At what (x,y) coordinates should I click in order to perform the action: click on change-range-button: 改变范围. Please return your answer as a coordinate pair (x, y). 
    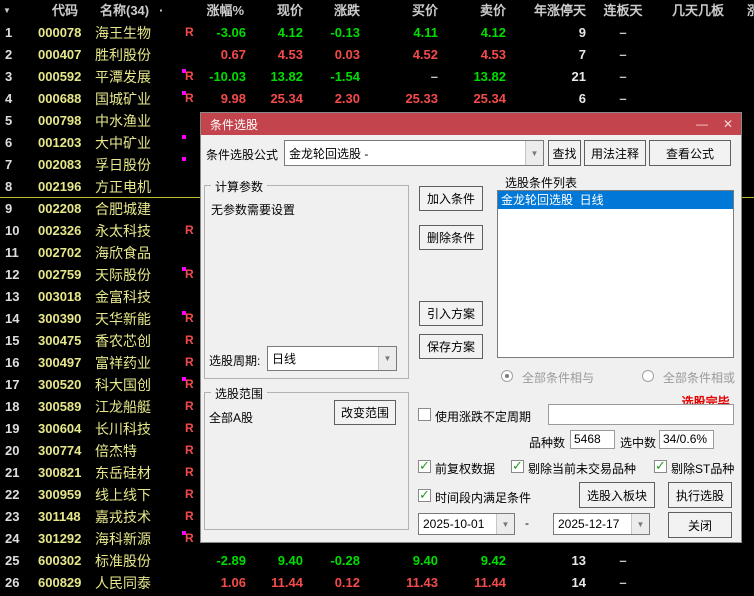
    Looking at the image, I should click on (365, 412).